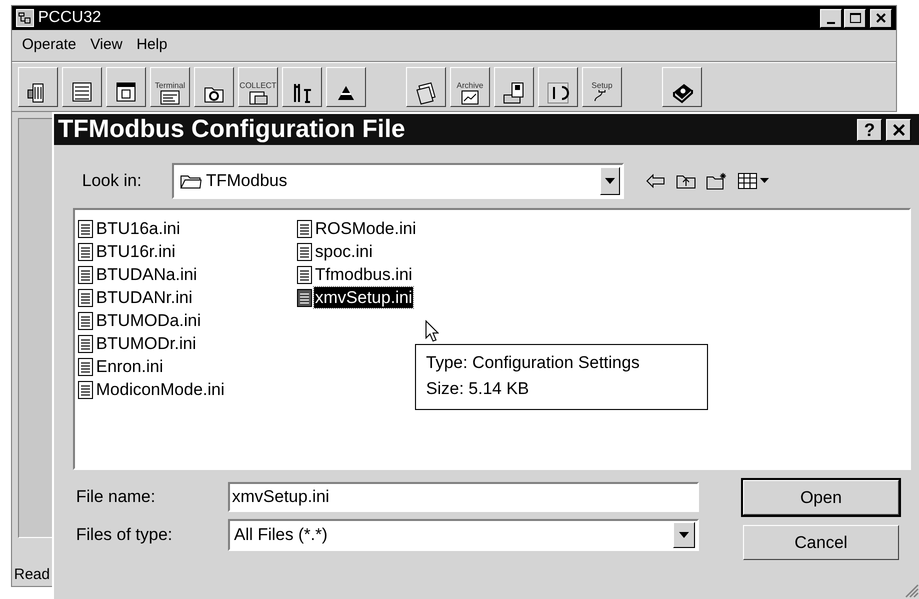  Describe the element at coordinates (152, 45) in the screenshot. I see `menu-item: Help` at that location.